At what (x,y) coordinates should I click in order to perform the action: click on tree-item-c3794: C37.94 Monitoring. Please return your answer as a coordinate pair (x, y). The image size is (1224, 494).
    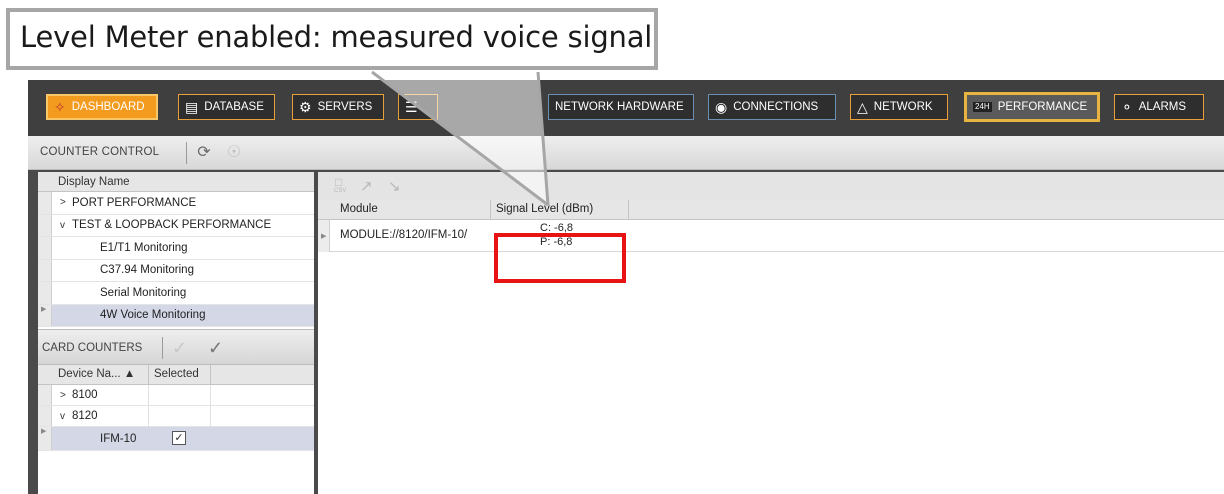
    Looking at the image, I should click on (176, 270).